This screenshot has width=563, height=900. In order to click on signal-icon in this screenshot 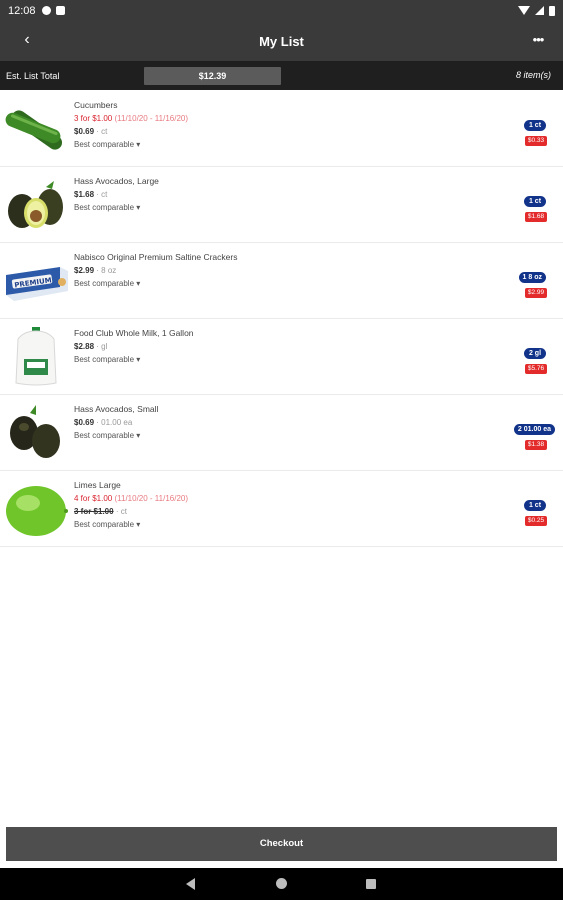, I will do `click(539, 10)`.